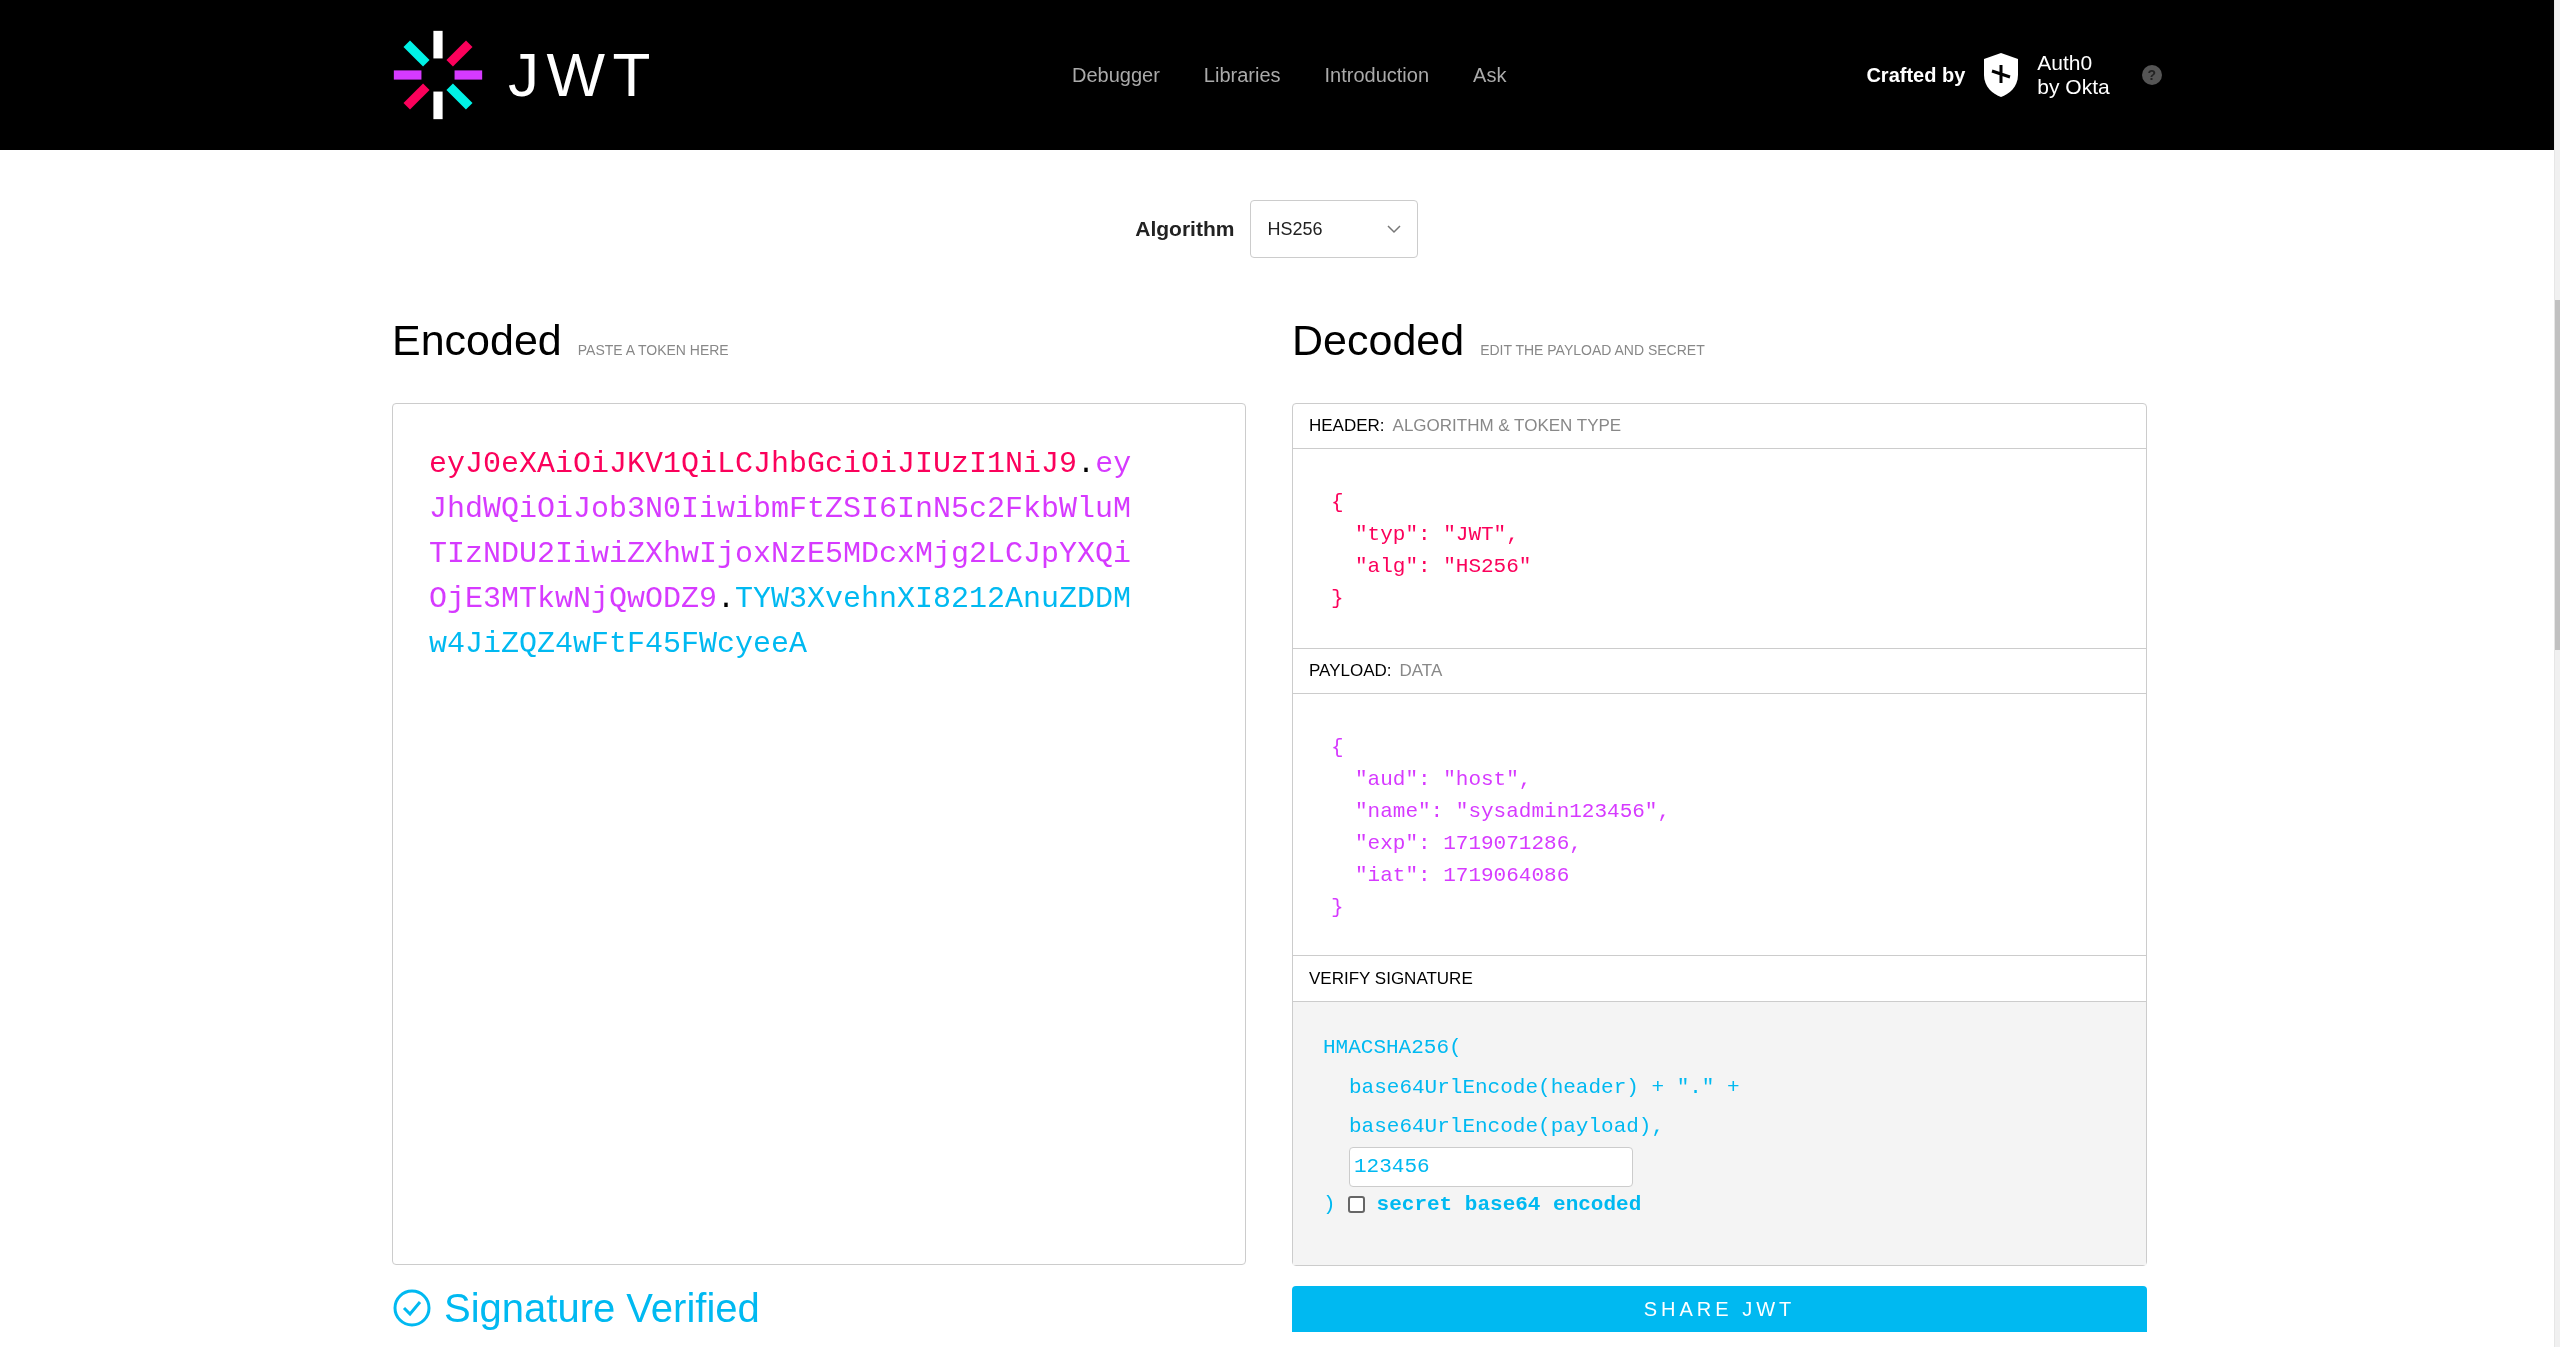 This screenshot has height=1347, width=2560. What do you see at coordinates (1443, 780) in the screenshot?
I see `code-line: "aud": "host",` at bounding box center [1443, 780].